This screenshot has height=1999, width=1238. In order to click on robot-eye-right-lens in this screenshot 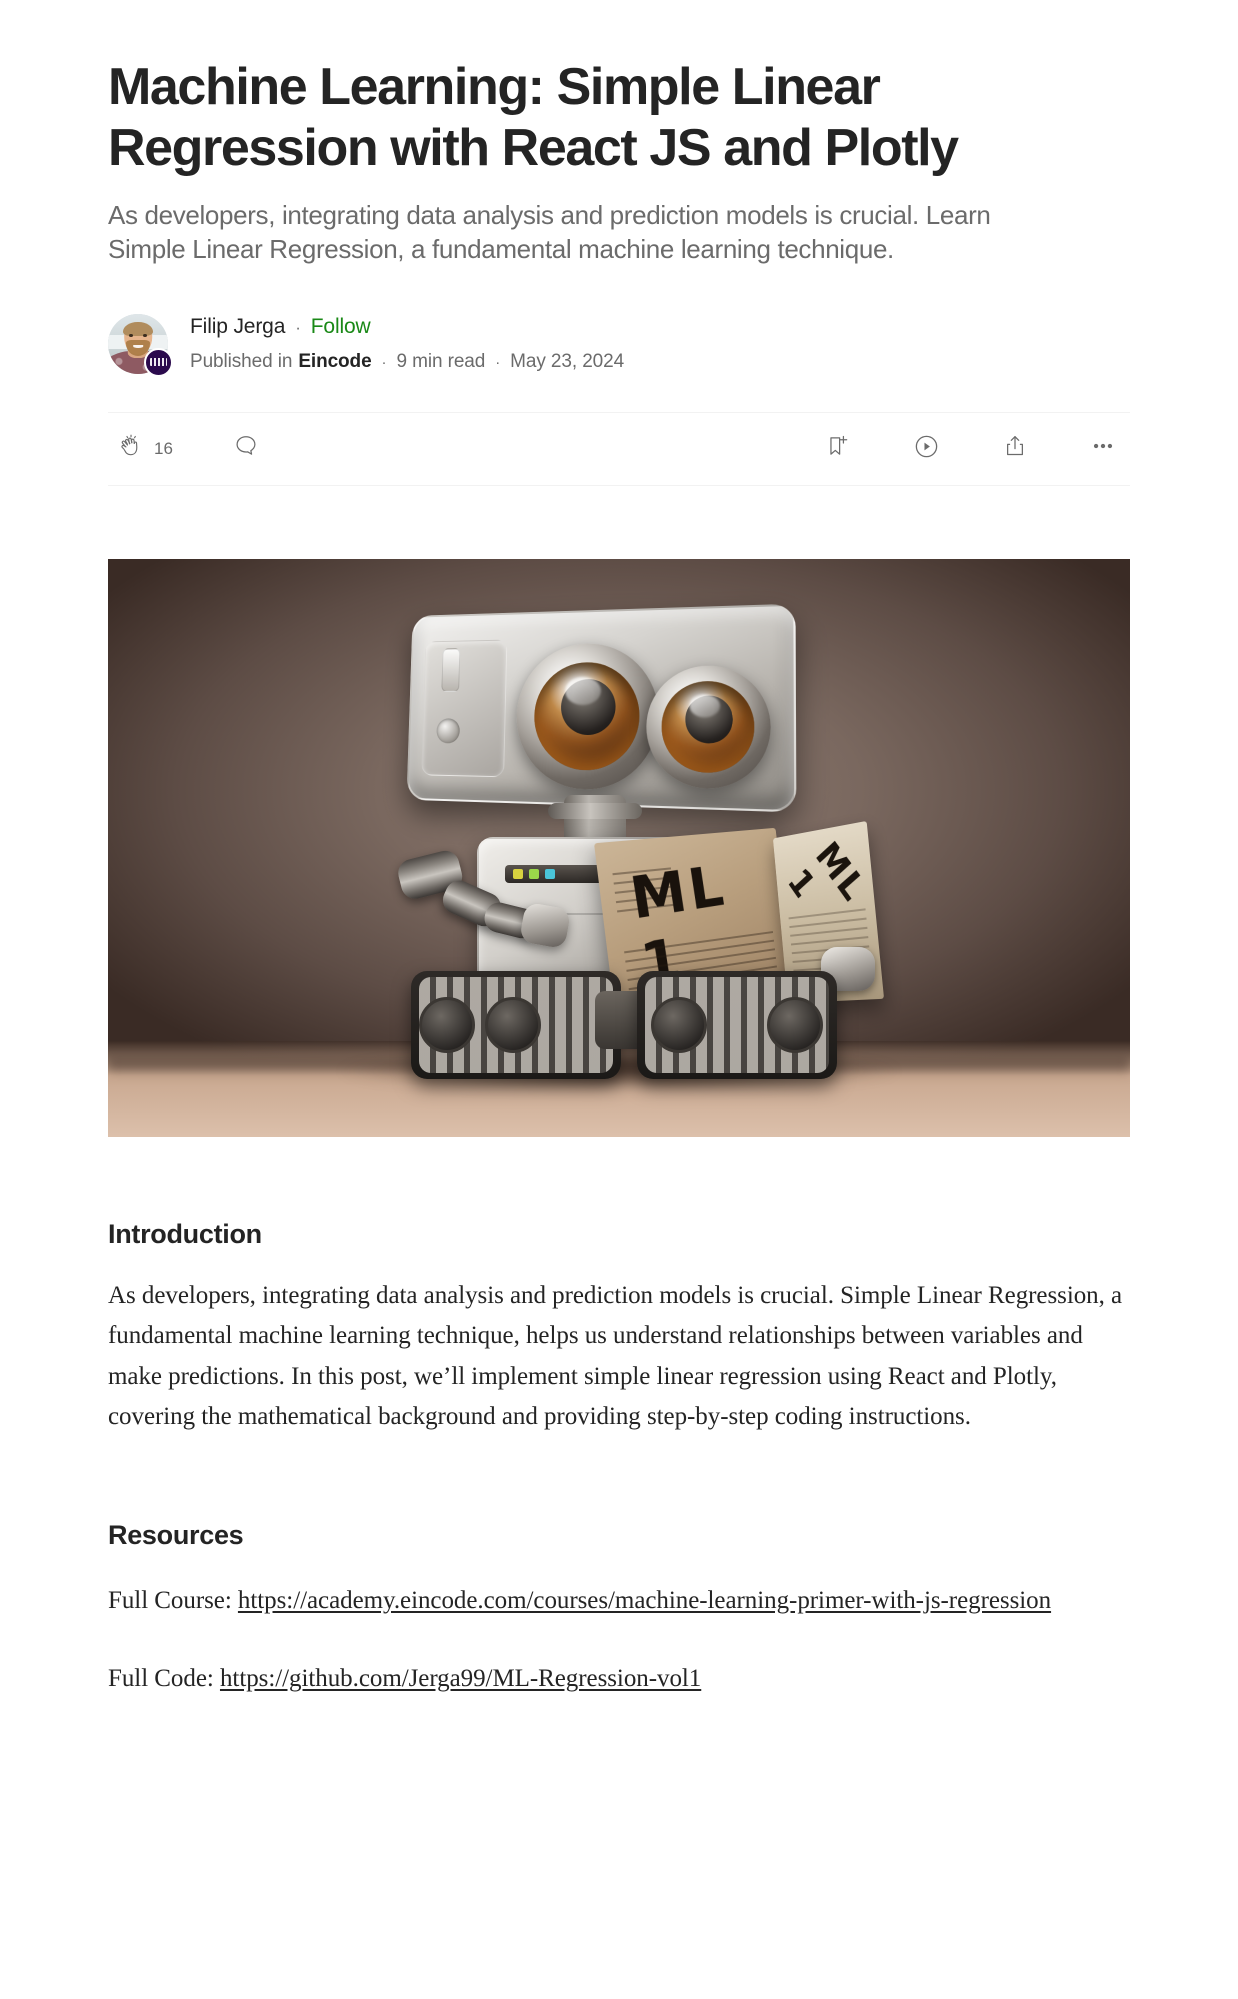, I will do `click(707, 727)`.